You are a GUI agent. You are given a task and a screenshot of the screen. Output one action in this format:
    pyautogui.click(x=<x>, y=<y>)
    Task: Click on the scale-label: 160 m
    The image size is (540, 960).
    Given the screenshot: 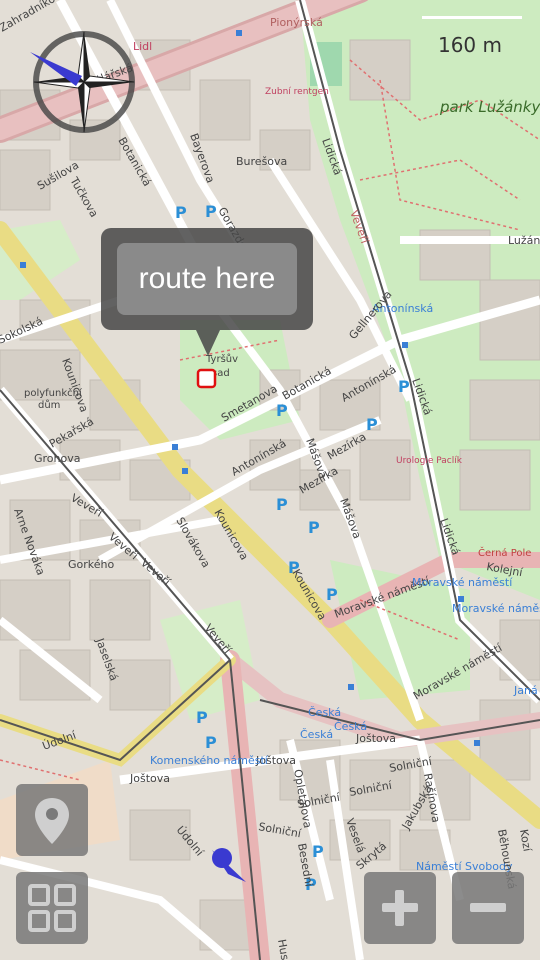 What is the action you would take?
    pyautogui.click(x=469, y=45)
    